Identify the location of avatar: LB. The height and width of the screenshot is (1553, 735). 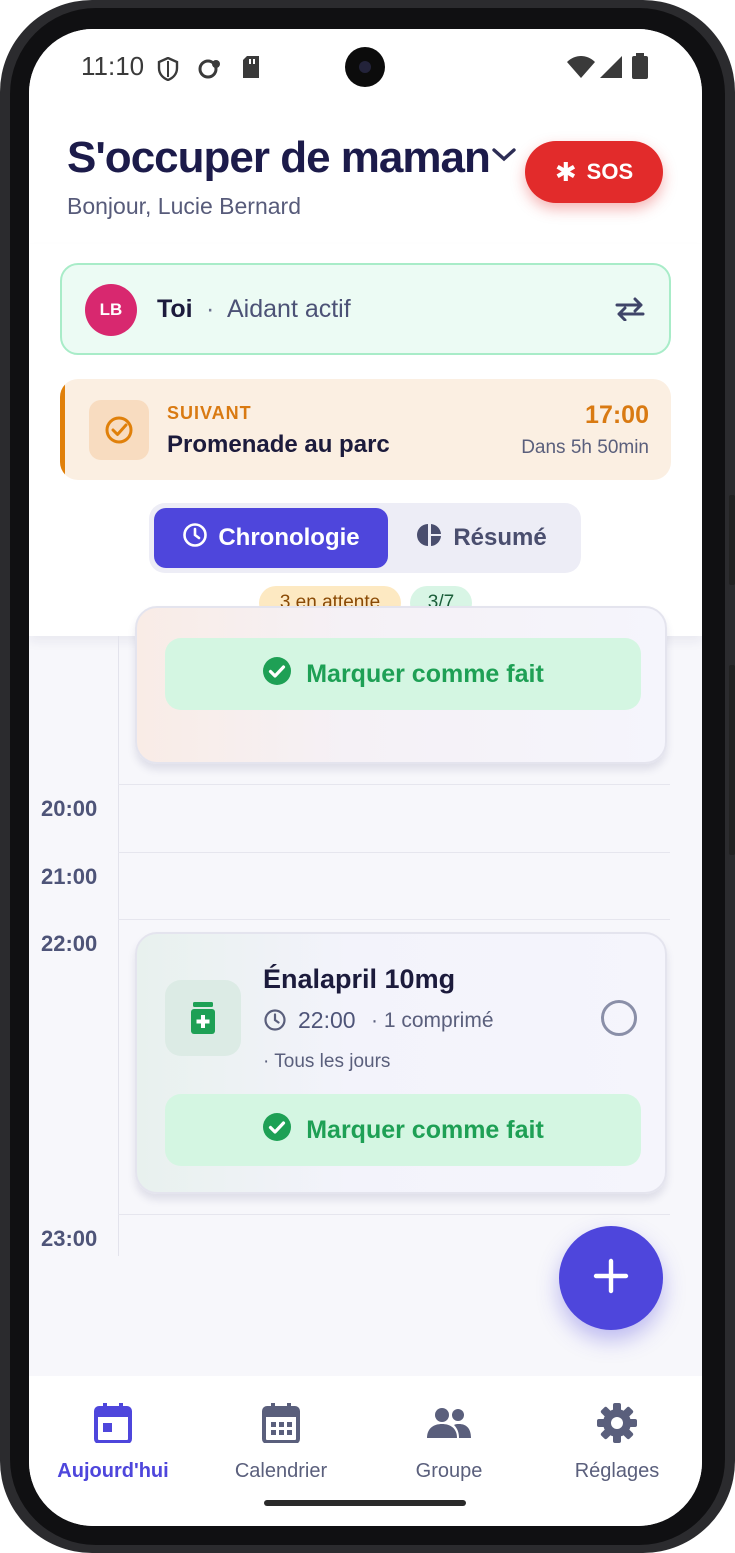
(111, 310).